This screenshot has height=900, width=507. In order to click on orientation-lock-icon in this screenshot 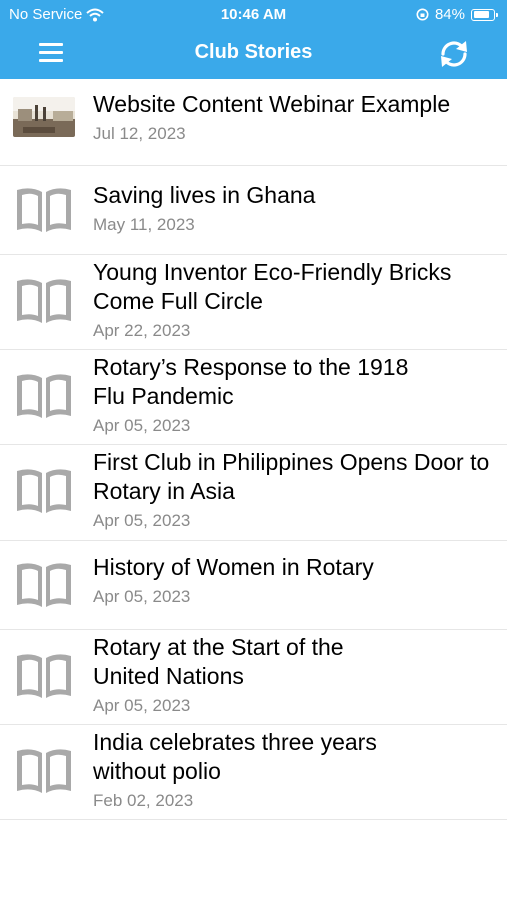, I will do `click(422, 14)`.